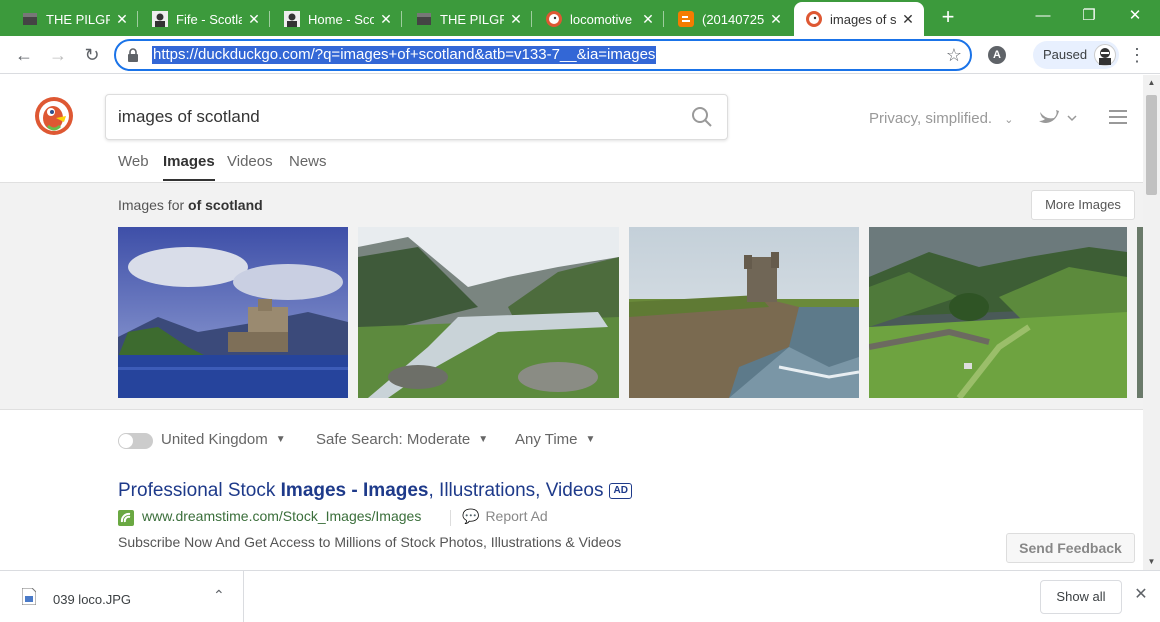 The width and height of the screenshot is (1160, 622). I want to click on tab-2: Fife - Scotla ✕, so click(205, 19).